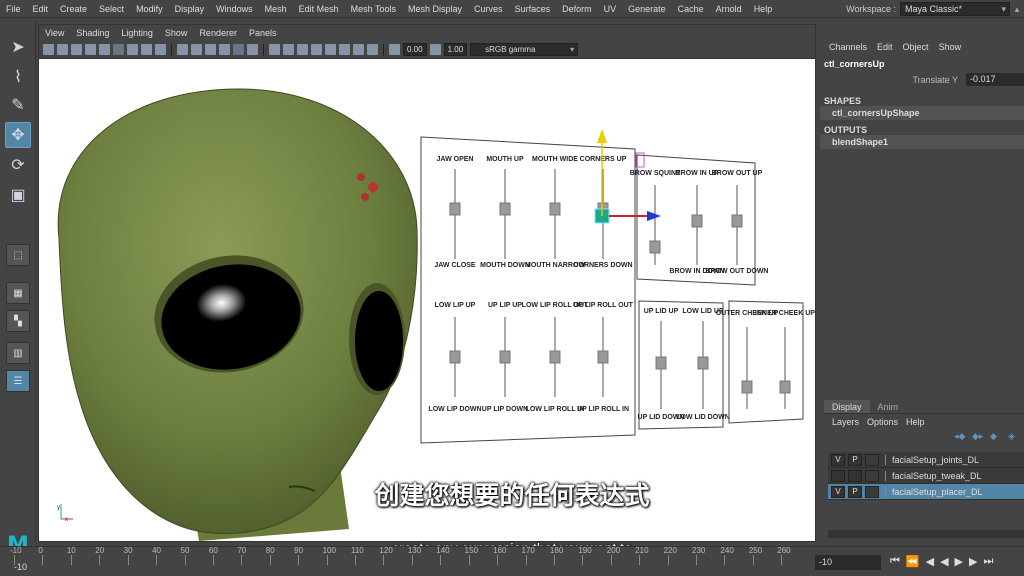  Describe the element at coordinates (263, 33) in the screenshot. I see `viewport-menu-panels: Panels` at that location.